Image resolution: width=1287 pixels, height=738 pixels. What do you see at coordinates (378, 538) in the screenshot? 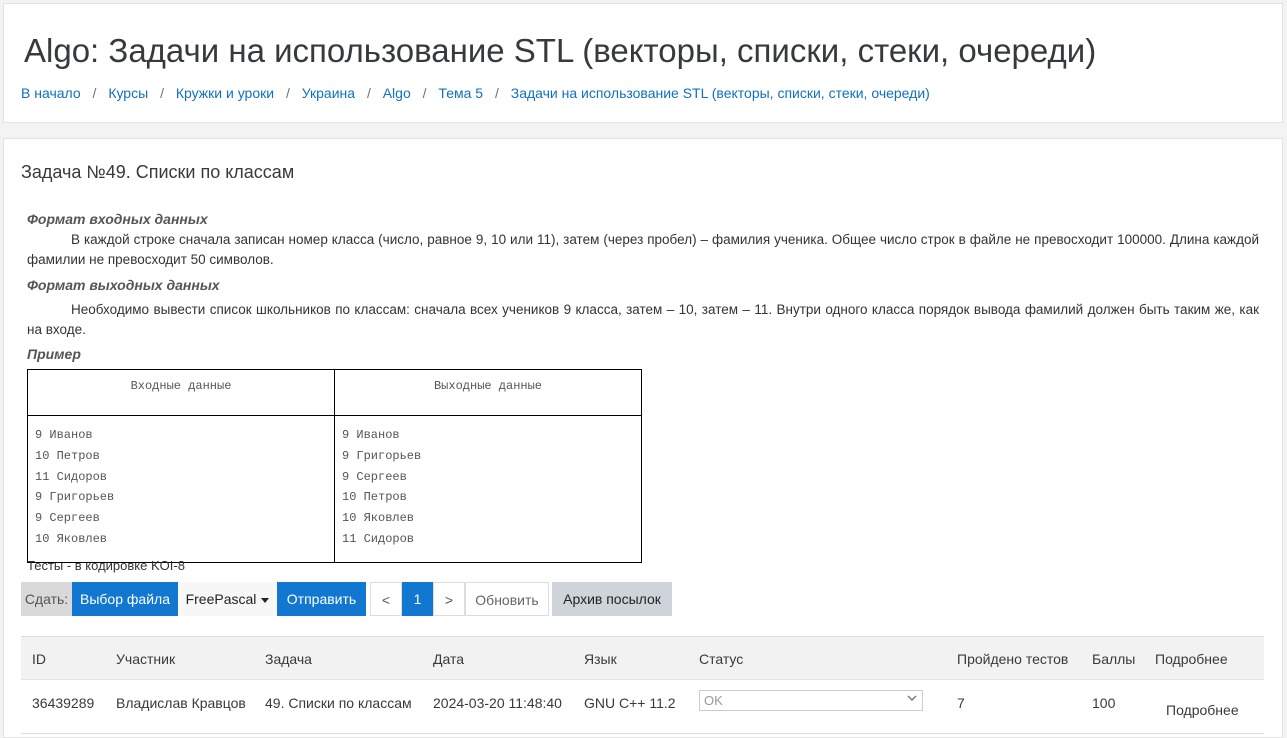
I see `example-output-line: 11 Сидоров` at bounding box center [378, 538].